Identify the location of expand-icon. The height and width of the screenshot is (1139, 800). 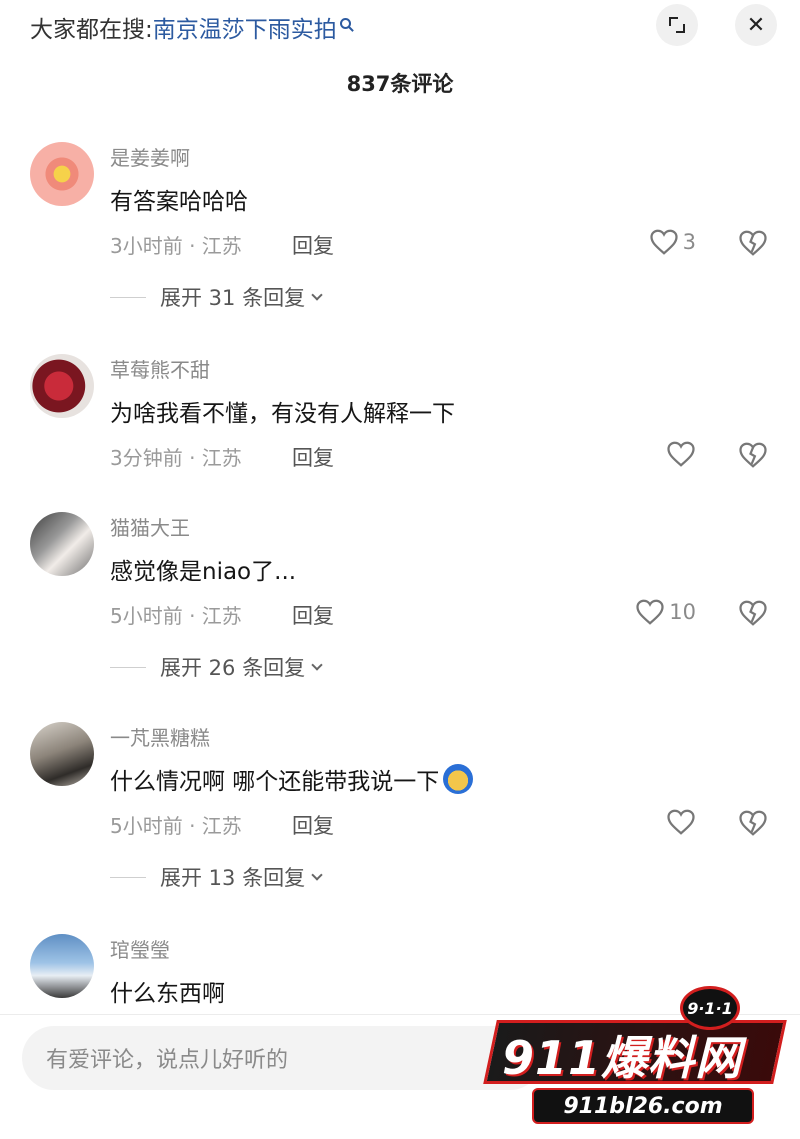
(677, 25).